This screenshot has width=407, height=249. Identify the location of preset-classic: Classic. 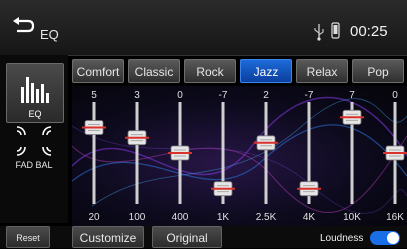
(154, 71).